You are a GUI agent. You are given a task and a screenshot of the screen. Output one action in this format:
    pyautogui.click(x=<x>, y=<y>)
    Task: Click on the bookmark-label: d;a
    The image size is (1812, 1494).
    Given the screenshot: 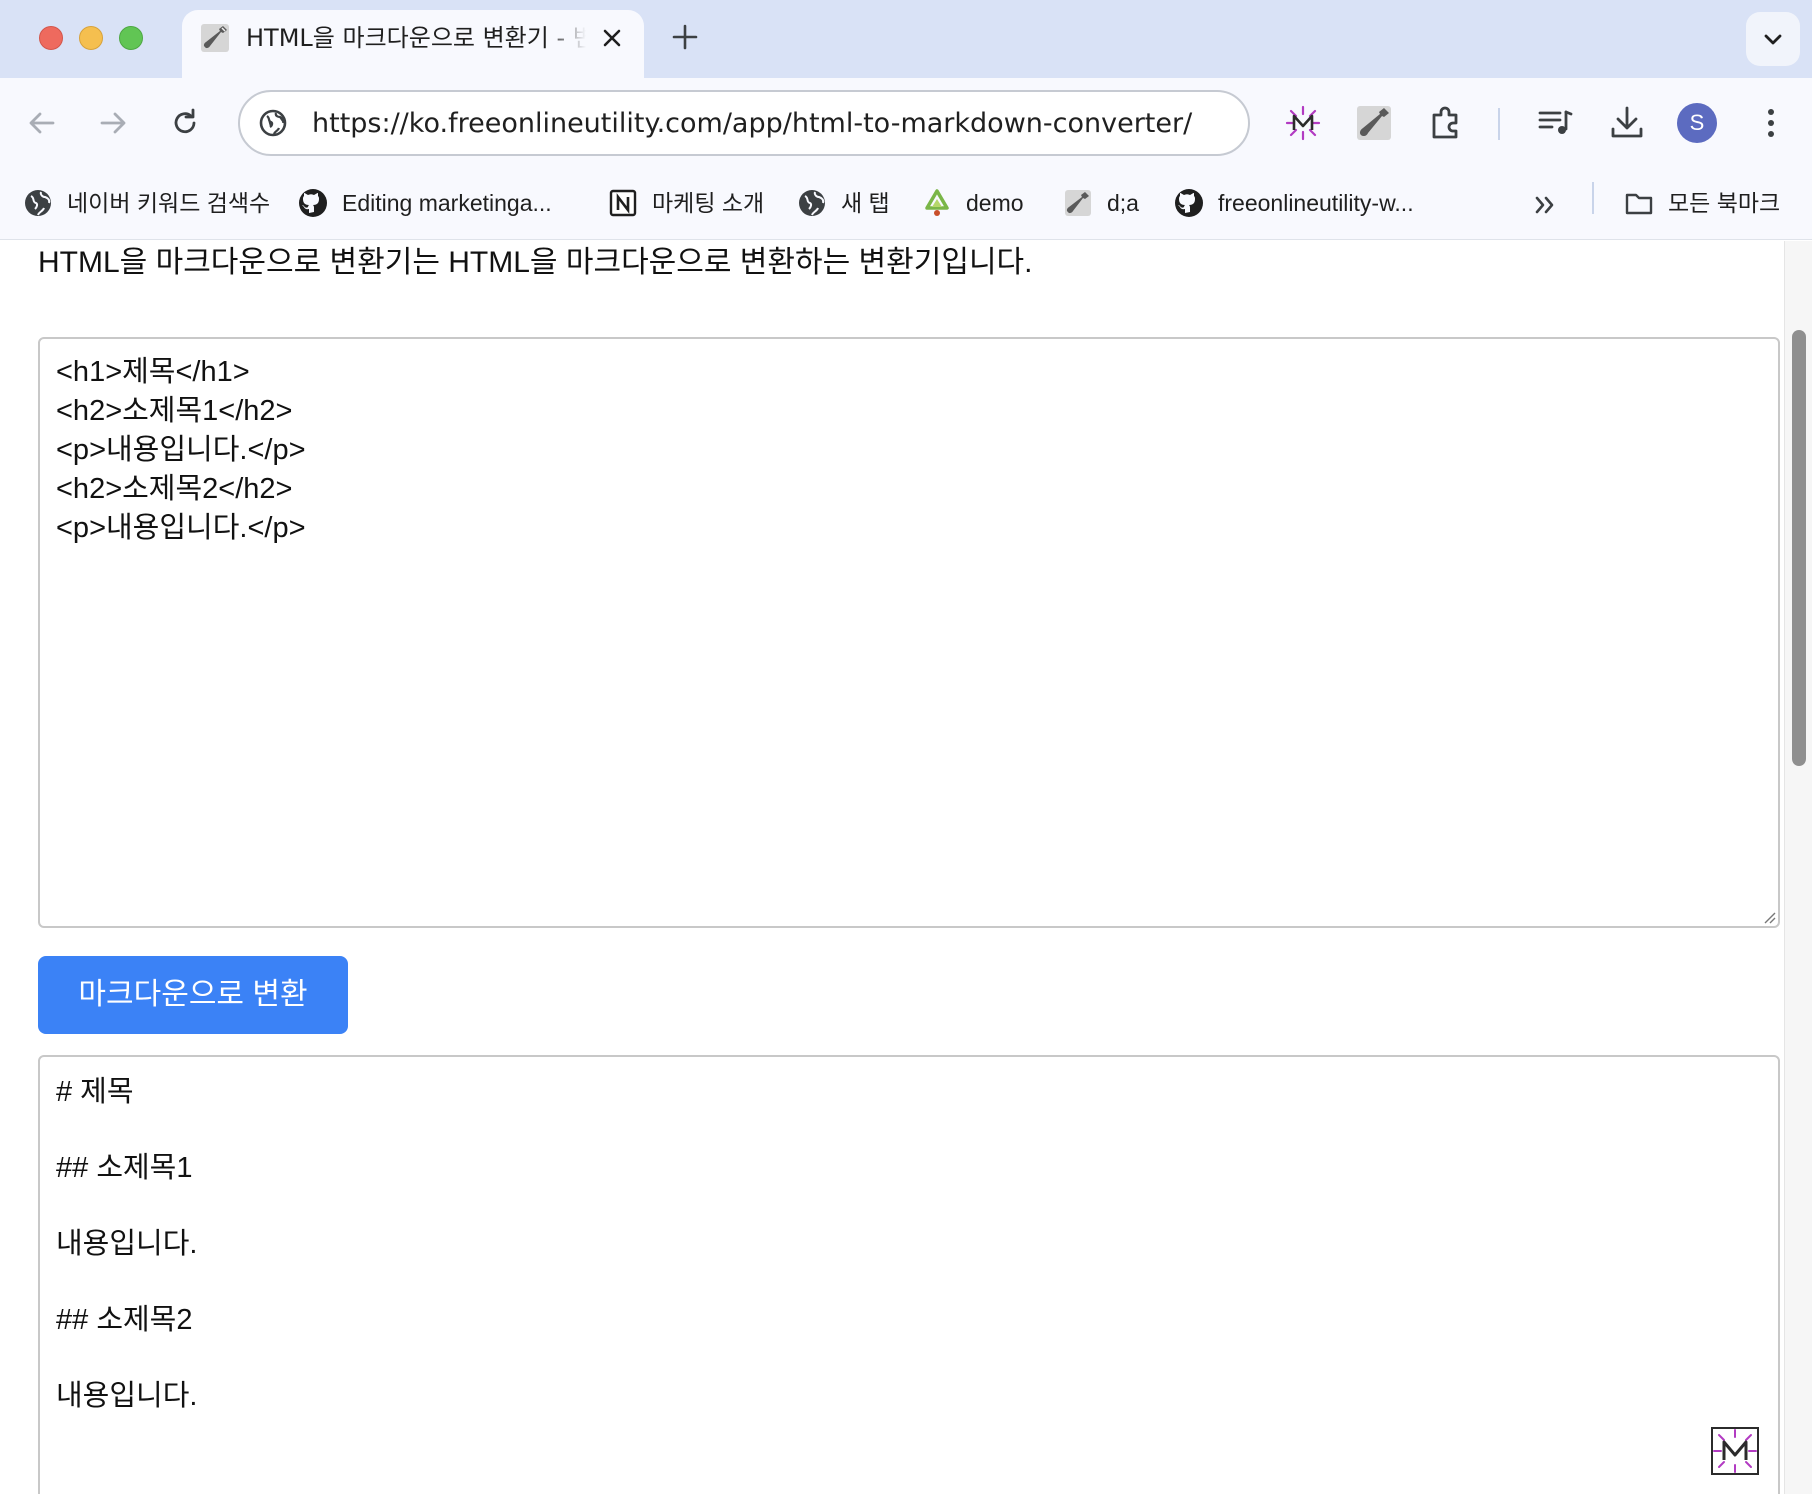 What is the action you would take?
    pyautogui.click(x=1123, y=203)
    